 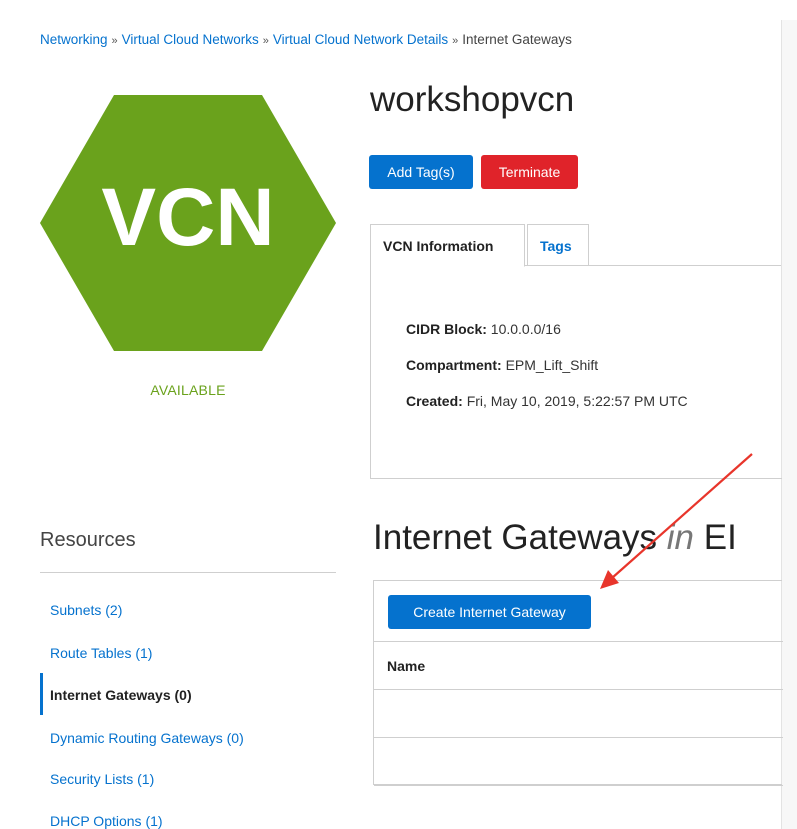 I want to click on vcn-badge-text: VCN, so click(x=187, y=217).